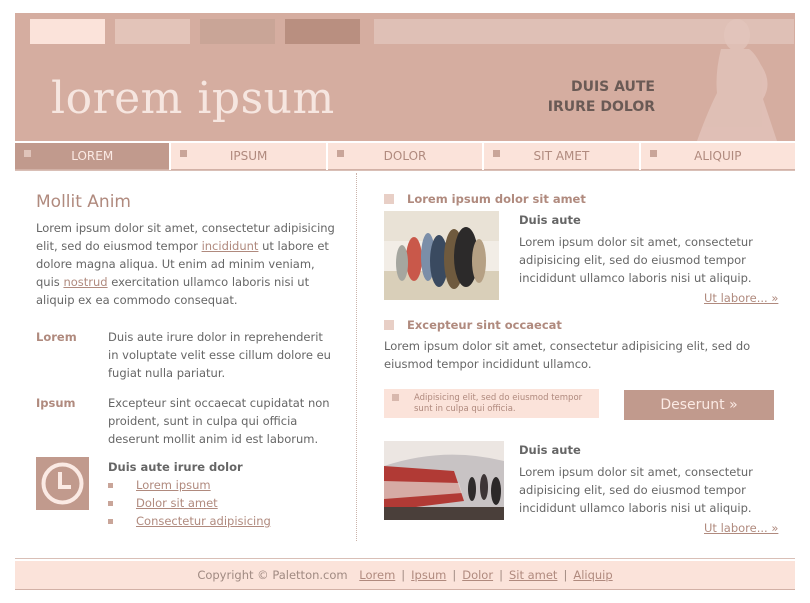 The height and width of the screenshot is (603, 810). I want to click on left-title: Mollit Anim, so click(83, 202).